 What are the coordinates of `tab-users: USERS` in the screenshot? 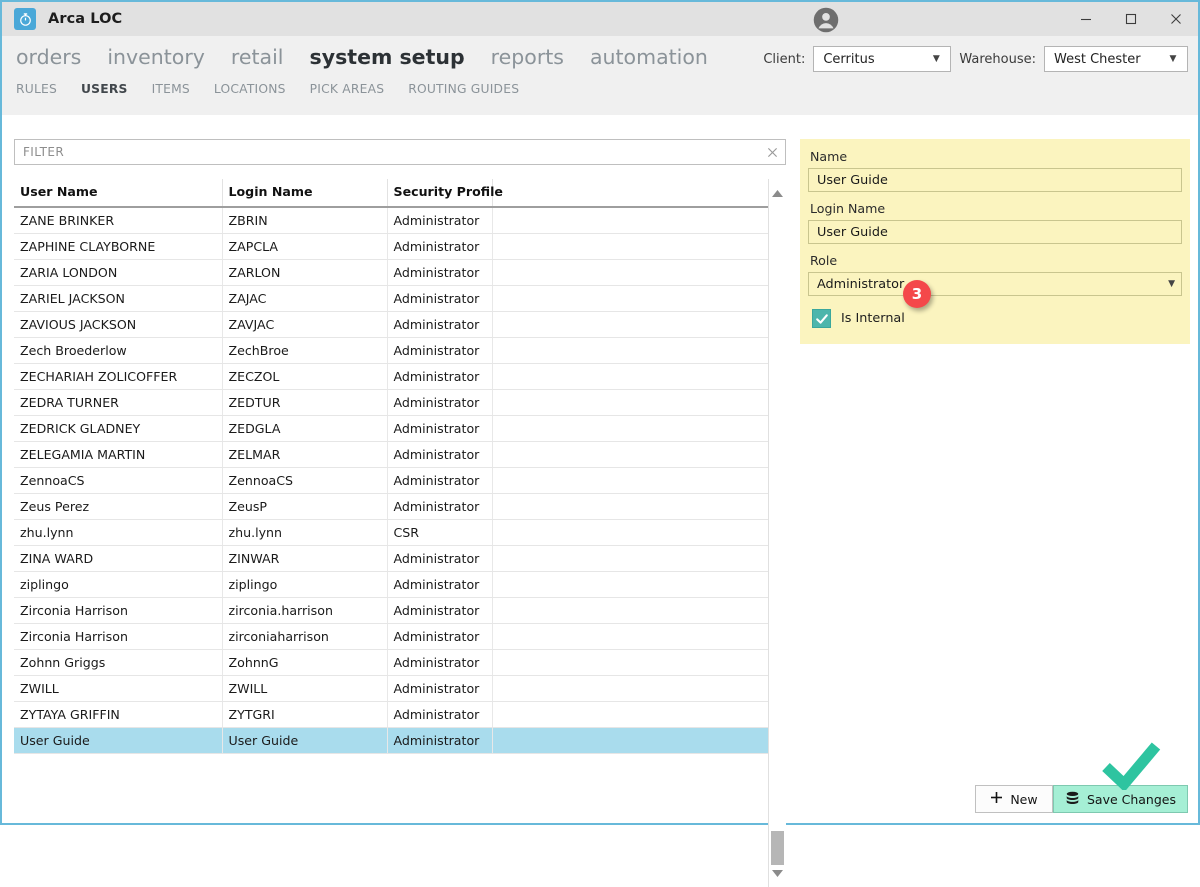 It's located at (104, 89).